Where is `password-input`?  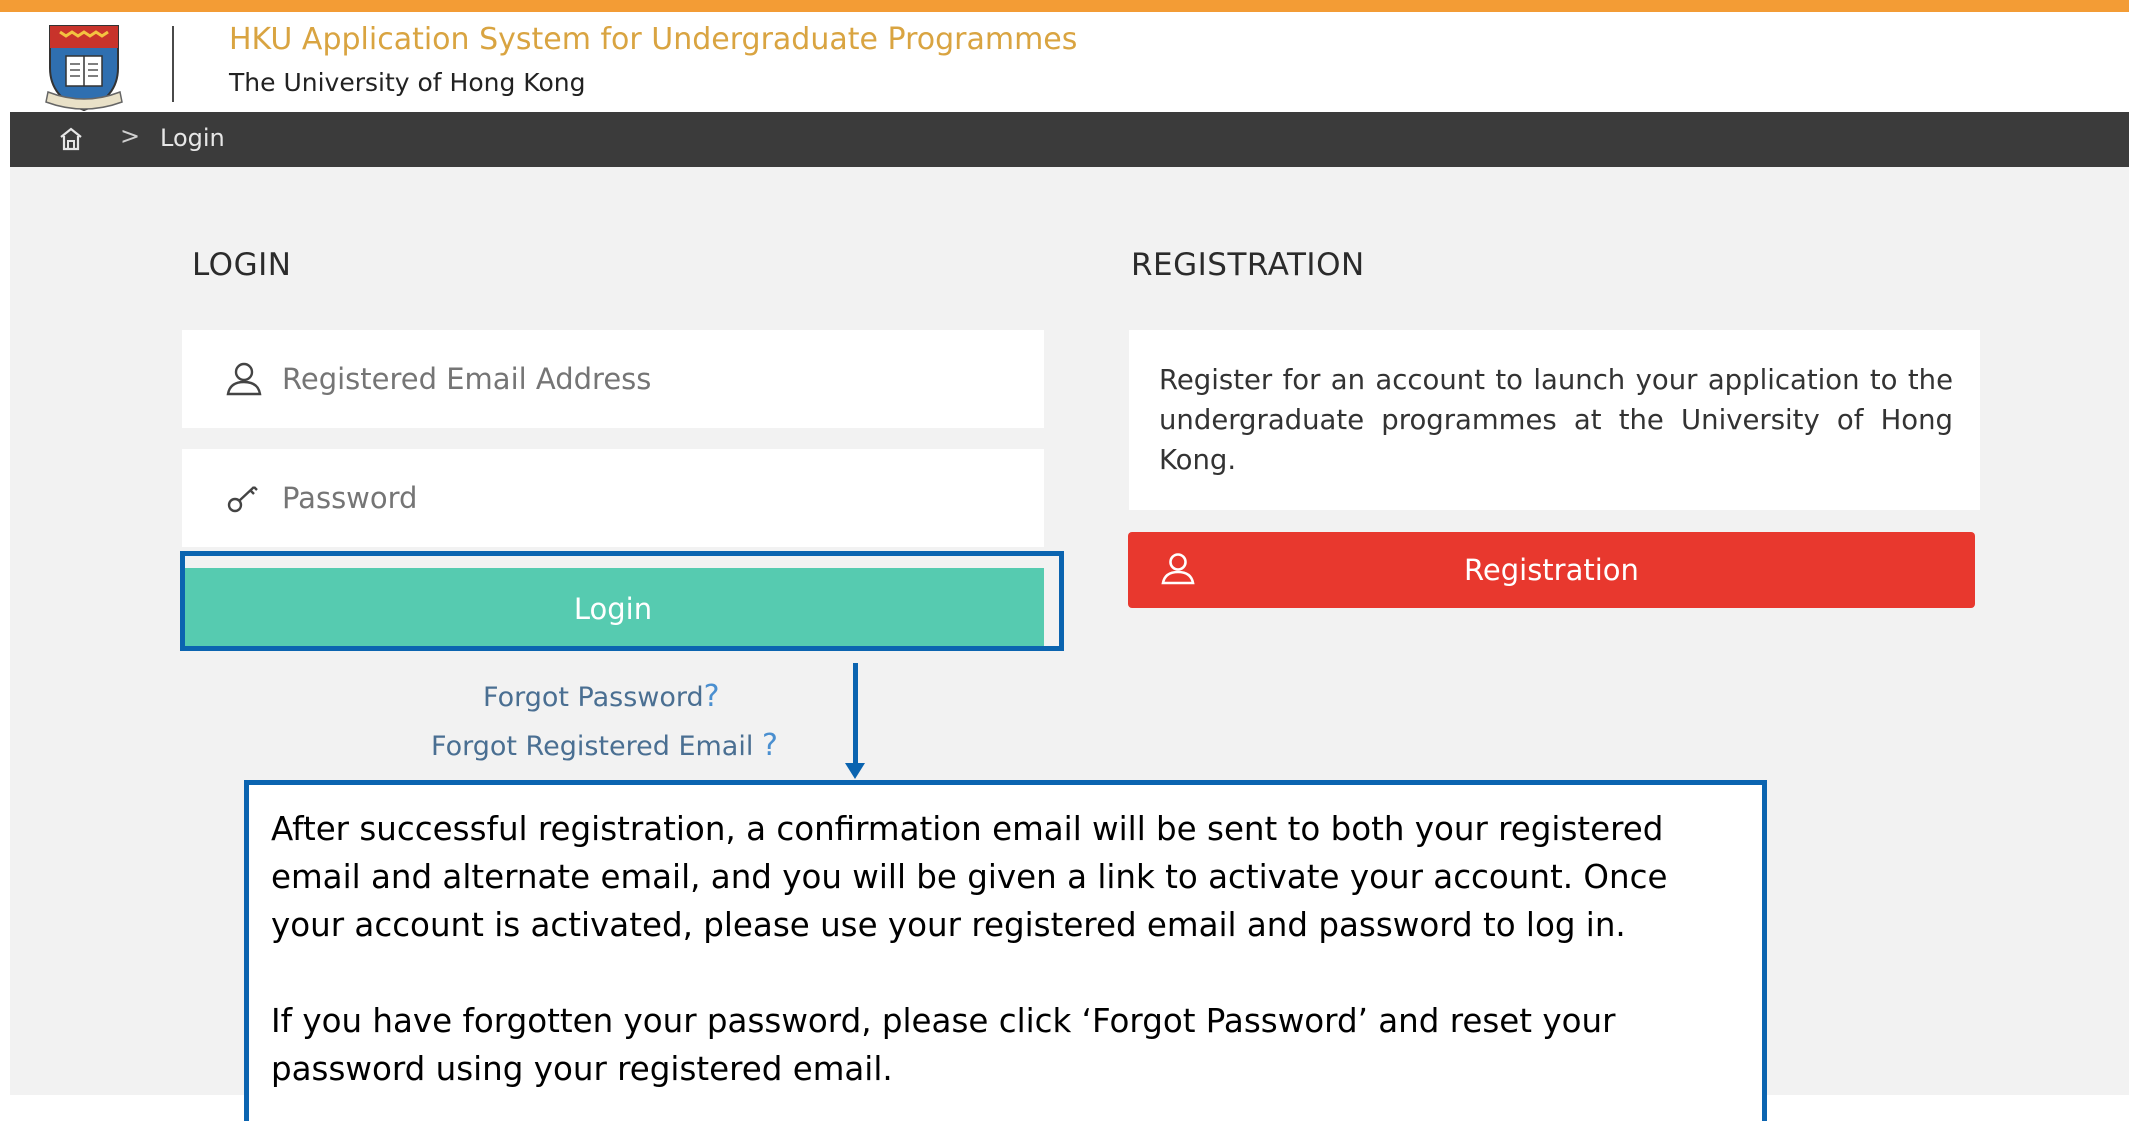 password-input is located at coordinates (642, 498).